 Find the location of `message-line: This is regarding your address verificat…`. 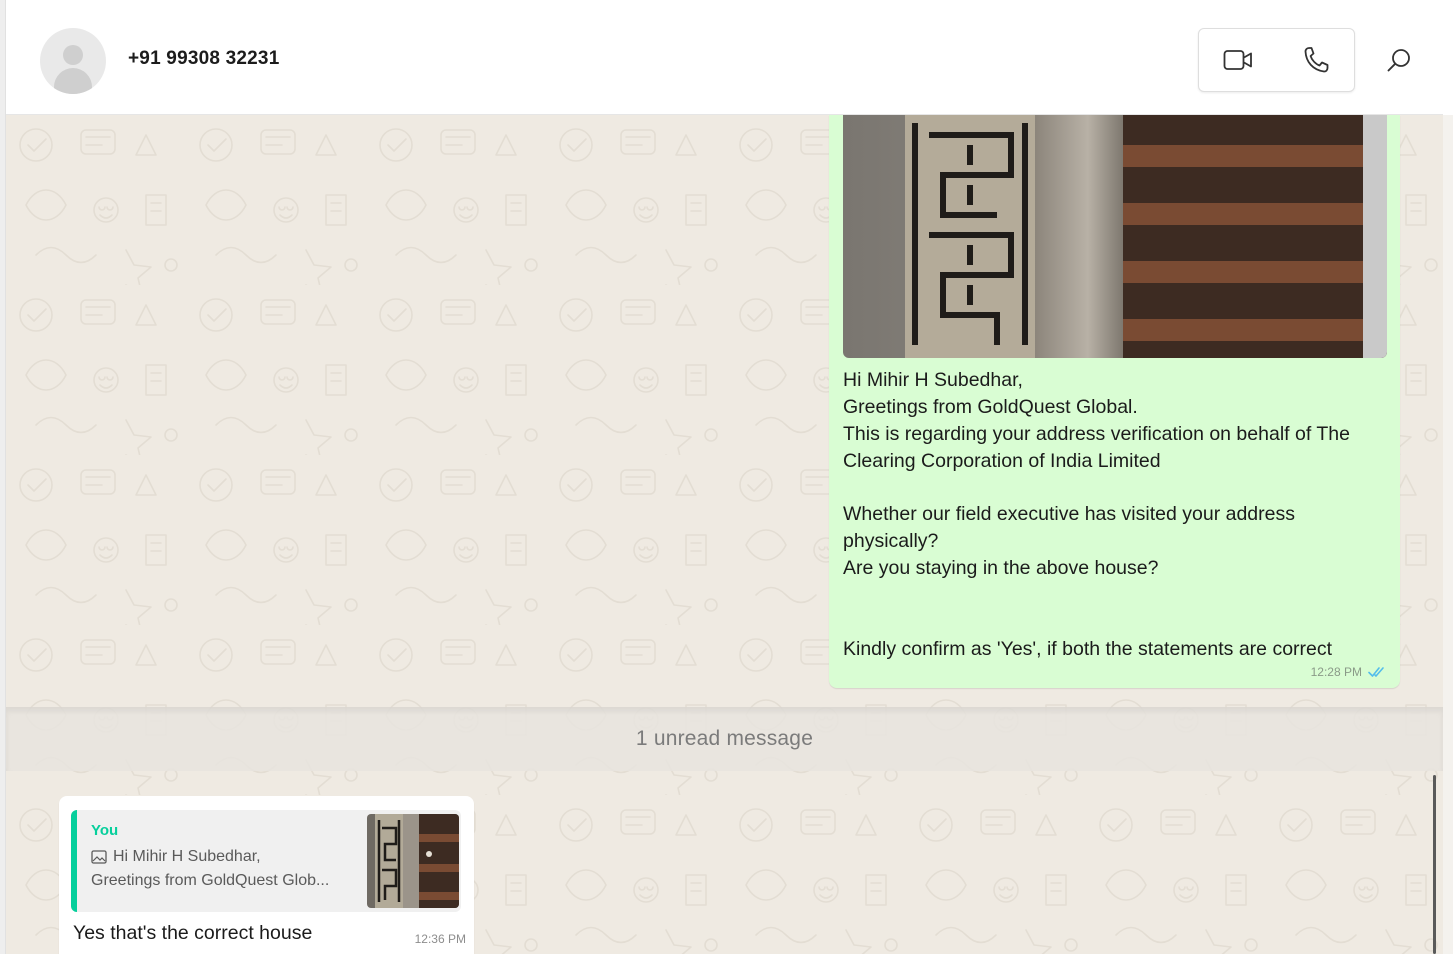

message-line: This is regarding your address verificat… is located at coordinates (1096, 447).